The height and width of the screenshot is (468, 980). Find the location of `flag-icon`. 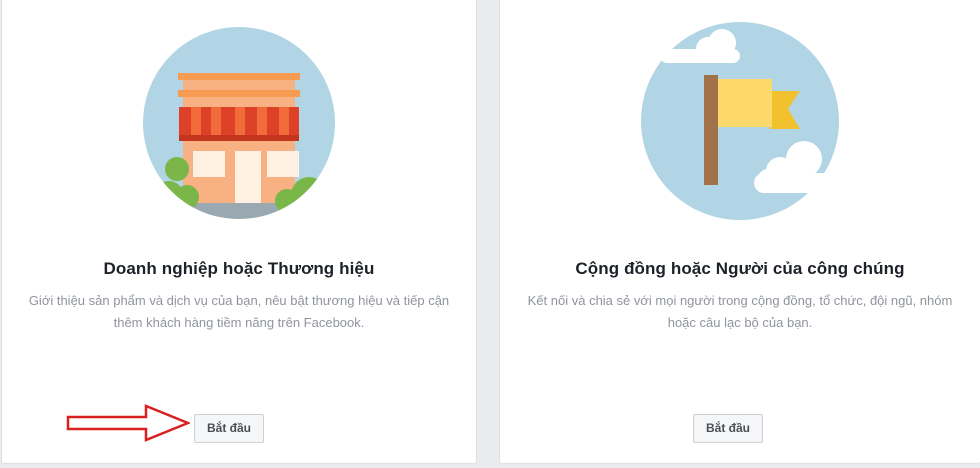

flag-icon is located at coordinates (747, 121).